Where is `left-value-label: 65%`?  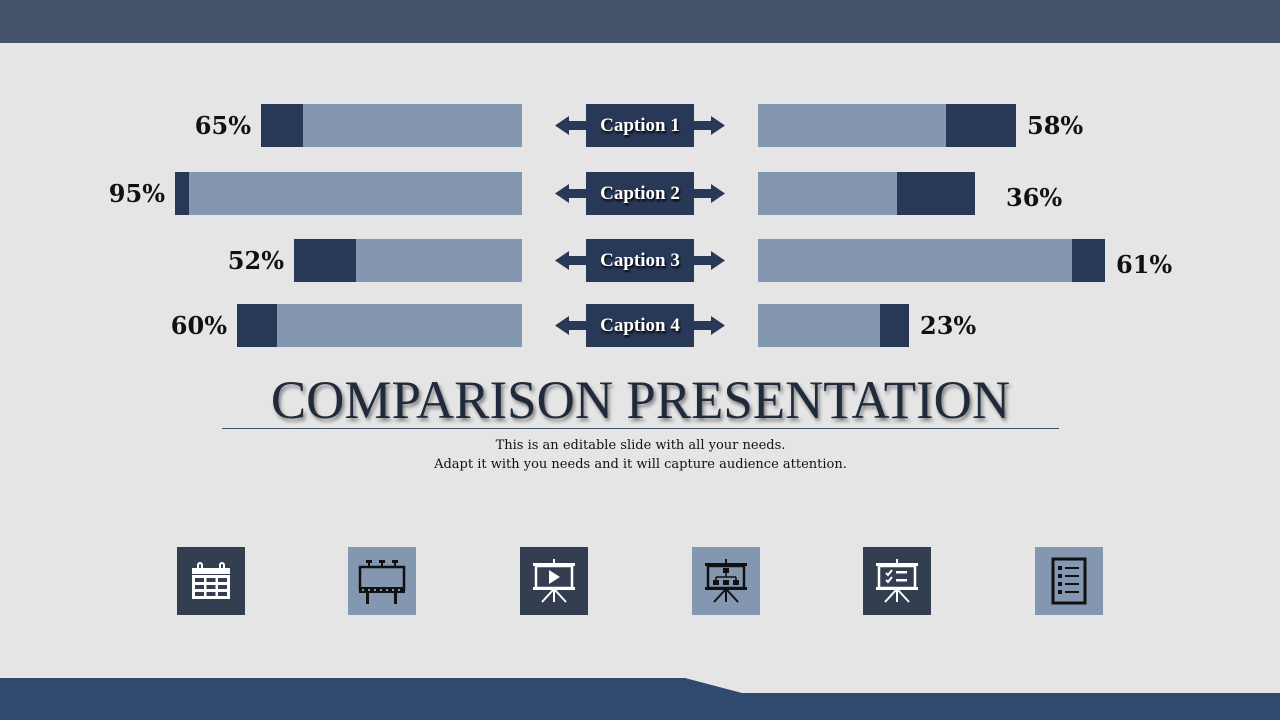
left-value-label: 65% is located at coordinates (222, 125).